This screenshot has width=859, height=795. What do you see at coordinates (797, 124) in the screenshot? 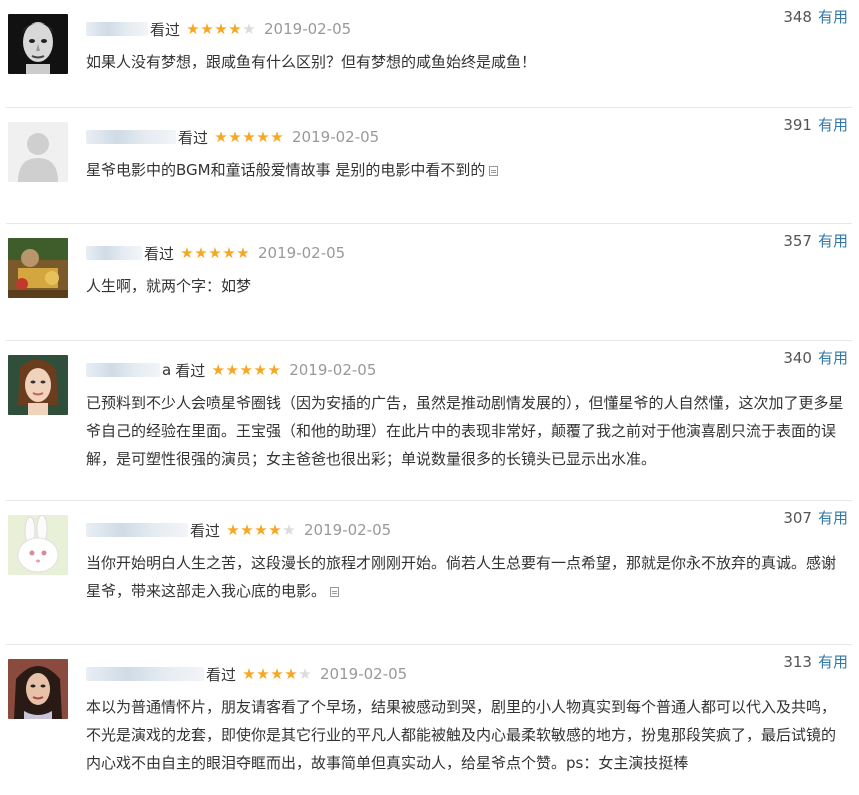
I see `vote-count: 391` at bounding box center [797, 124].